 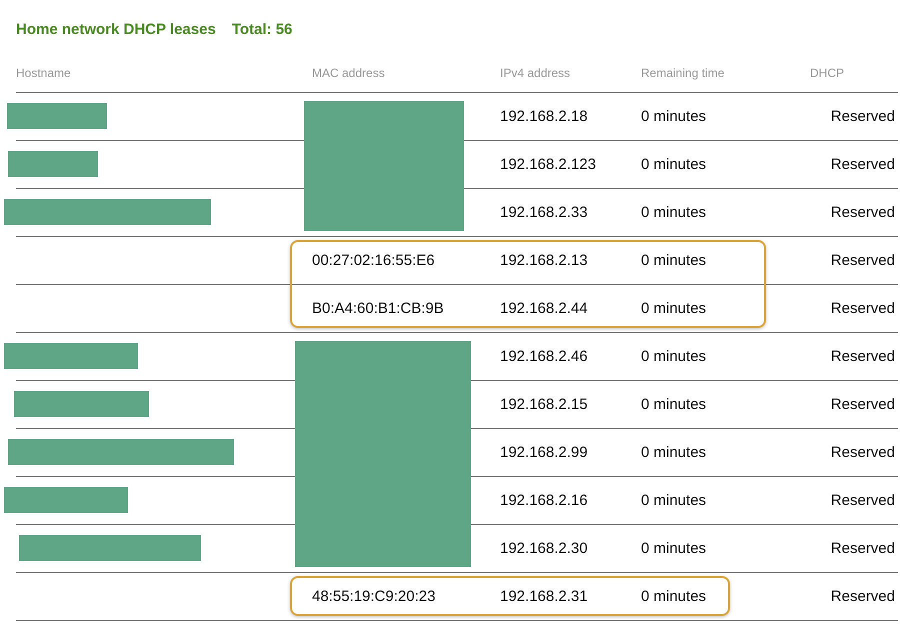 What do you see at coordinates (544, 116) in the screenshot?
I see `table-cell-text: 192.168.2.18` at bounding box center [544, 116].